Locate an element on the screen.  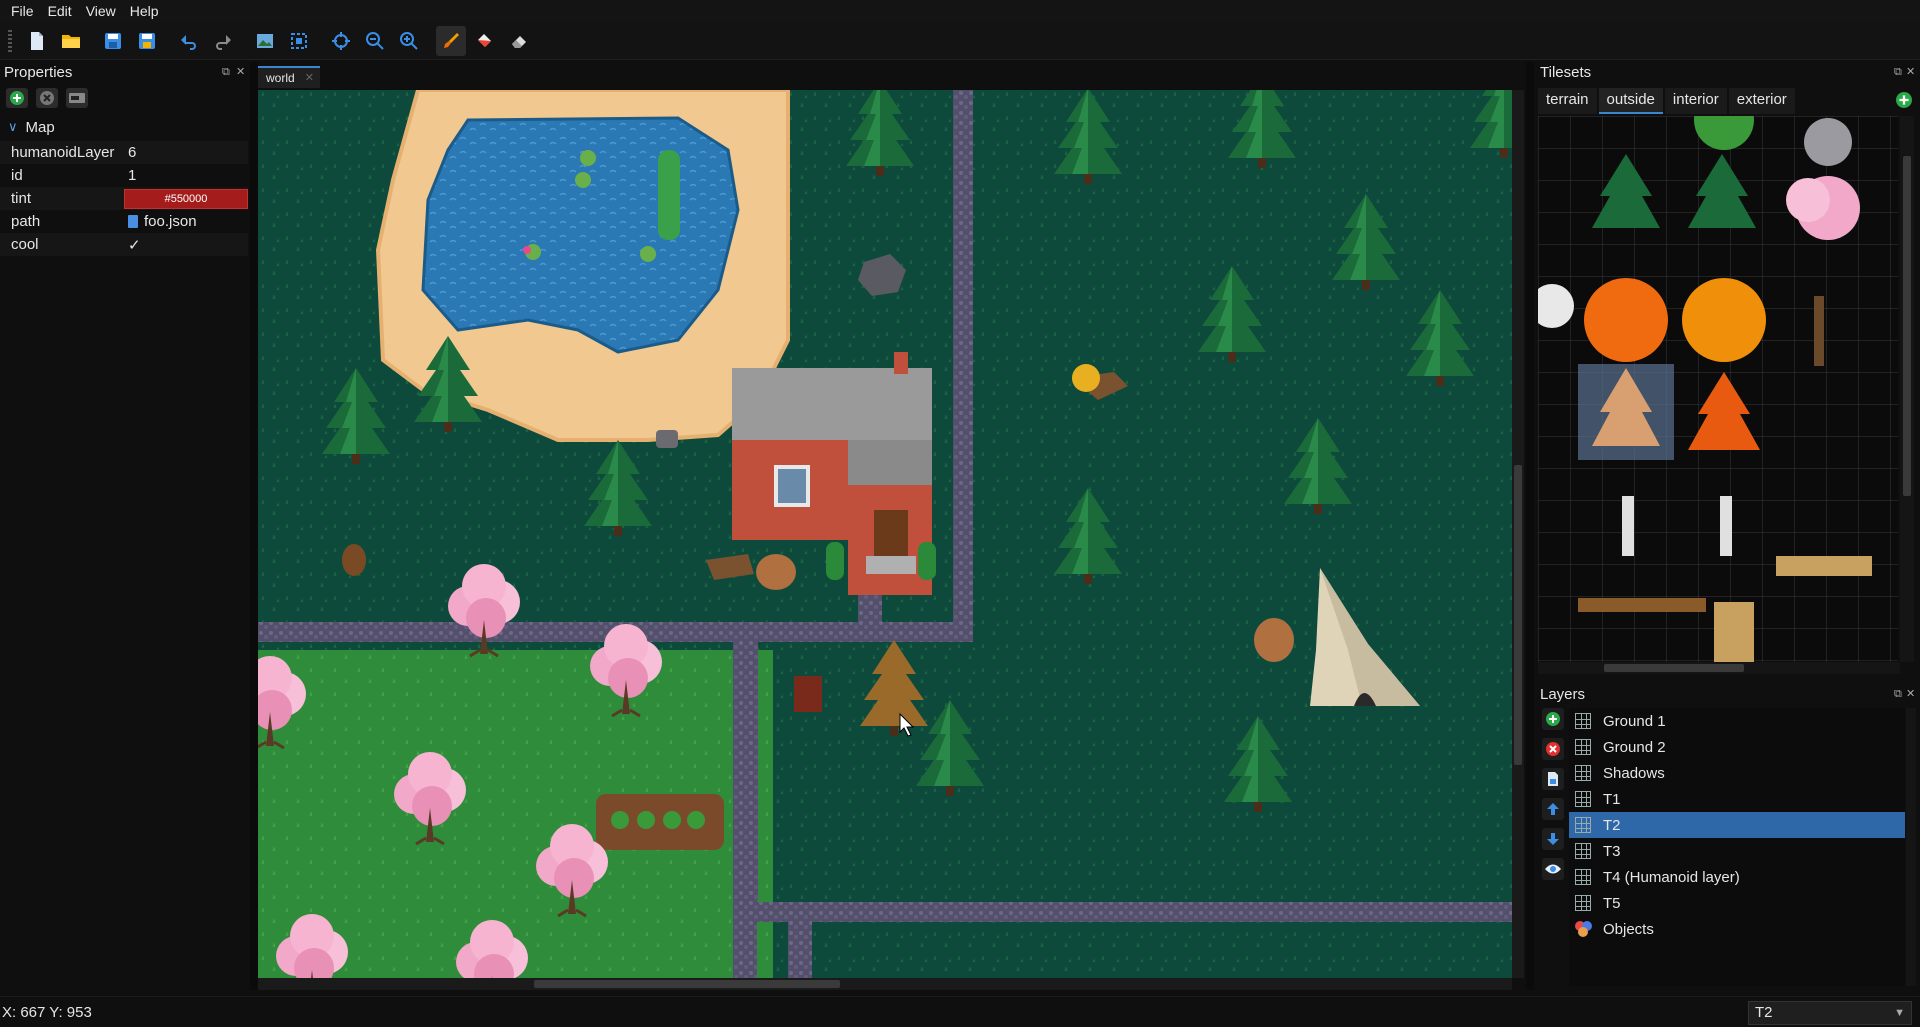
tab-terrain: terrain is located at coordinates (1567, 101).